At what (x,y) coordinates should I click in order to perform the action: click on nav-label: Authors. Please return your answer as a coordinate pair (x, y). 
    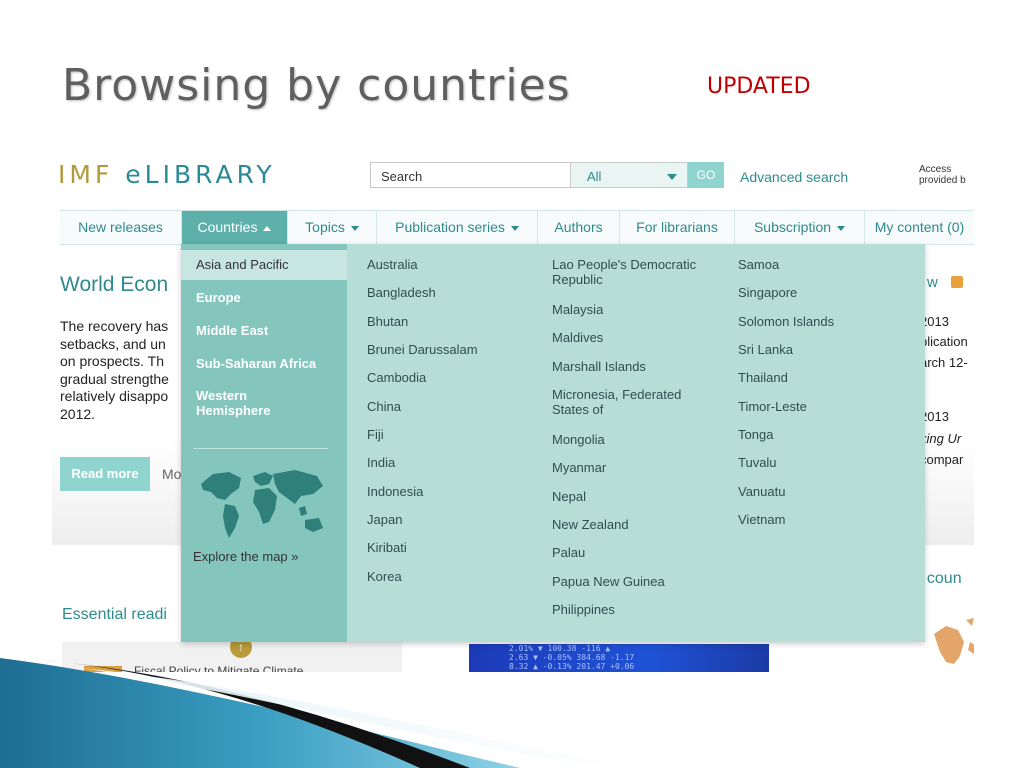
    Looking at the image, I should click on (578, 227).